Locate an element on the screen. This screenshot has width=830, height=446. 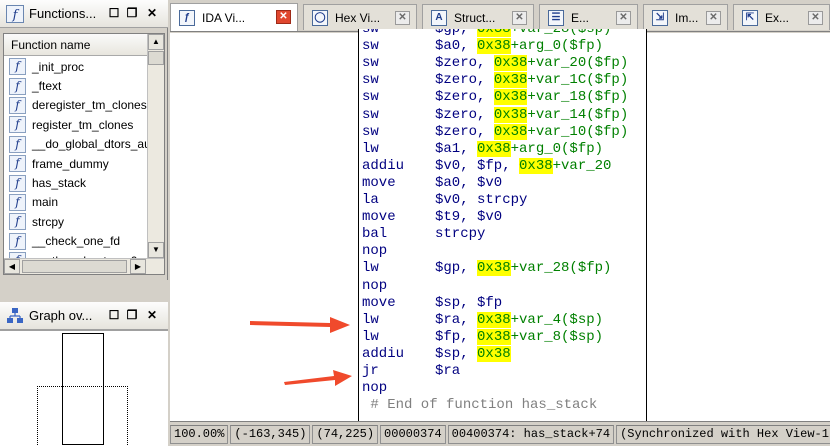
operand: $zero, is located at coordinates (464, 63).